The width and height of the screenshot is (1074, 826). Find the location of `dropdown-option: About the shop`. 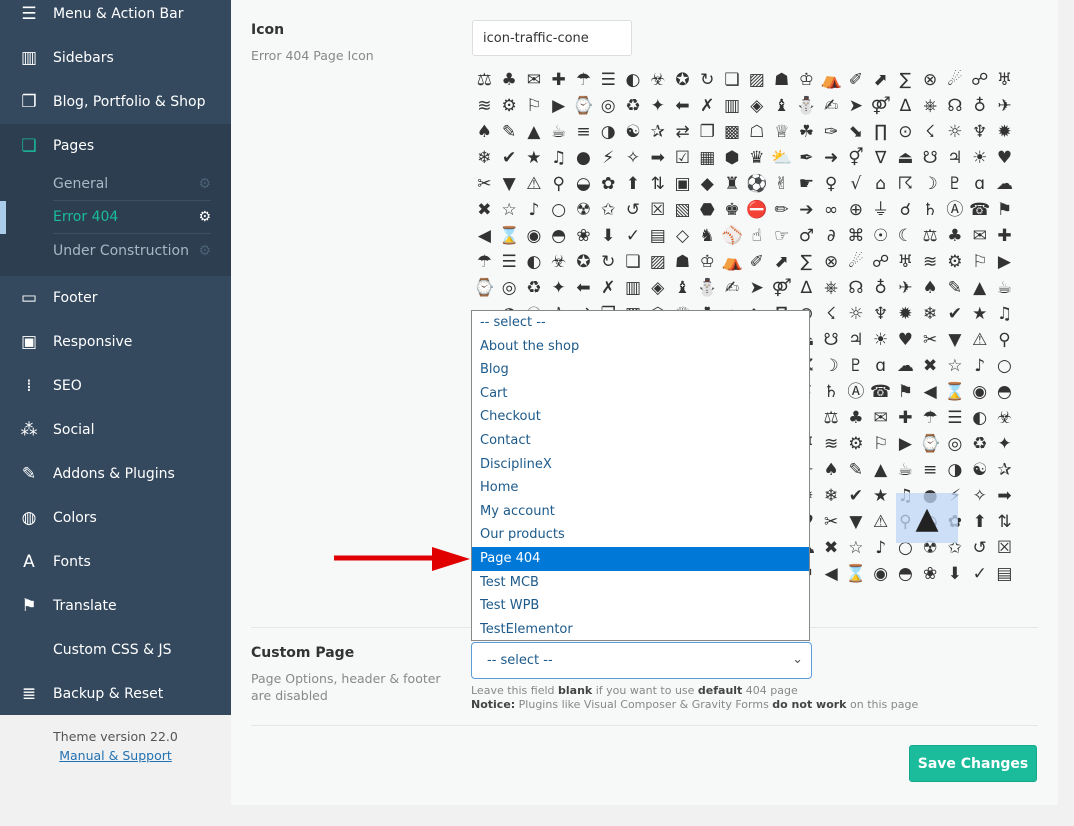

dropdown-option: About the shop is located at coordinates (640, 347).